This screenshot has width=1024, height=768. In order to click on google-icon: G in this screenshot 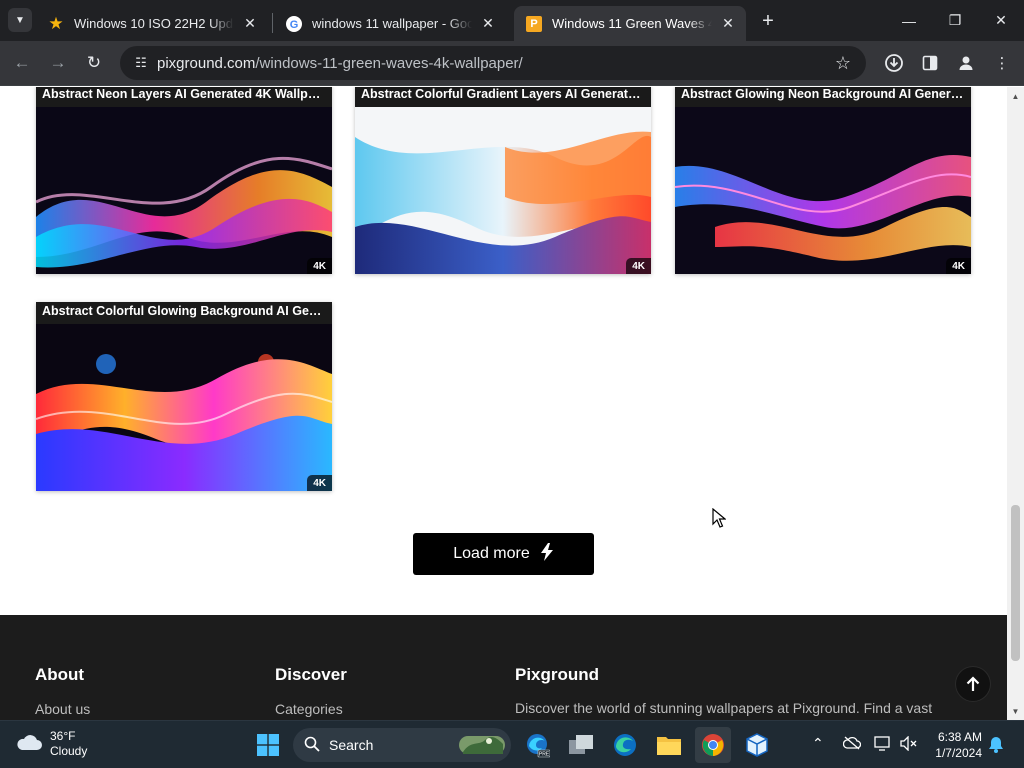, I will do `click(294, 23)`.